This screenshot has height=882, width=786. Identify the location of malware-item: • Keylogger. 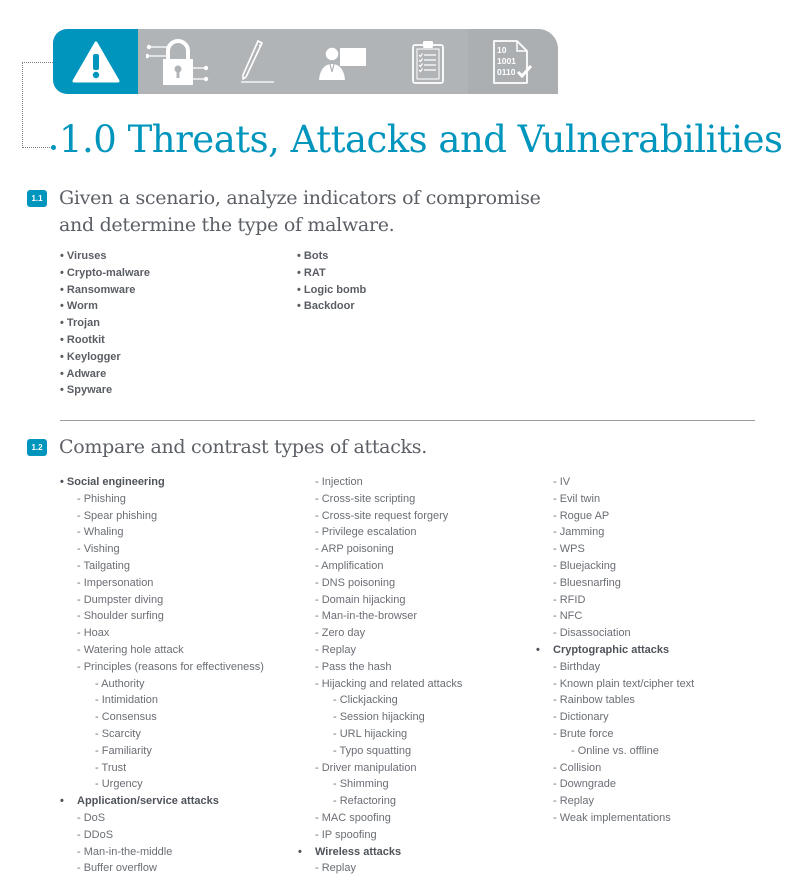
(90, 356).